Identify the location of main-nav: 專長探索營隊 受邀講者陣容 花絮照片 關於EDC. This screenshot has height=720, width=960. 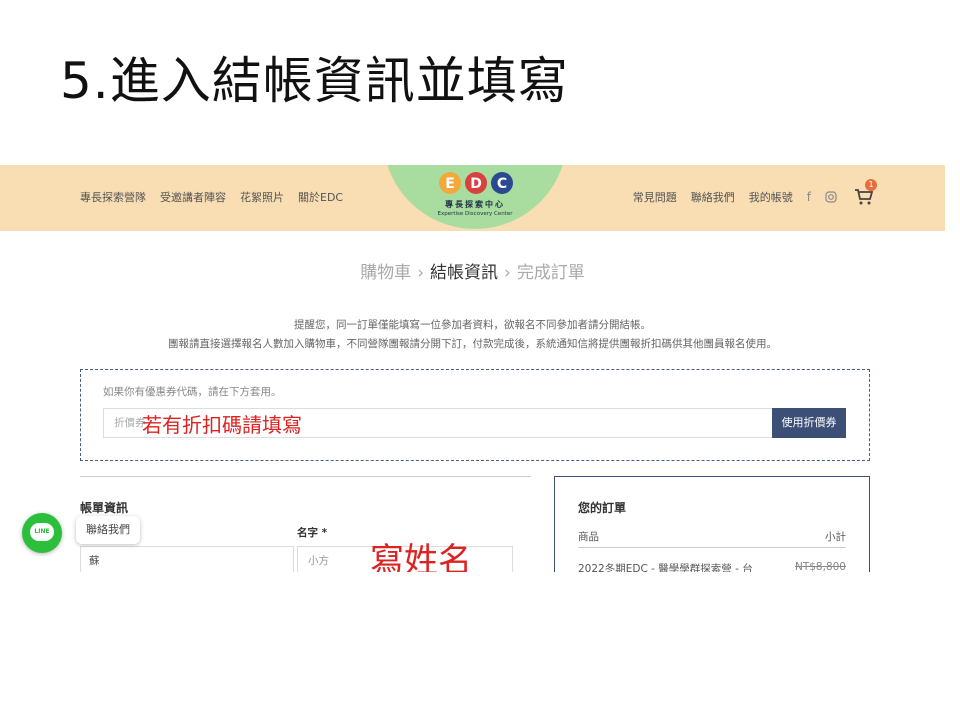
(211, 197).